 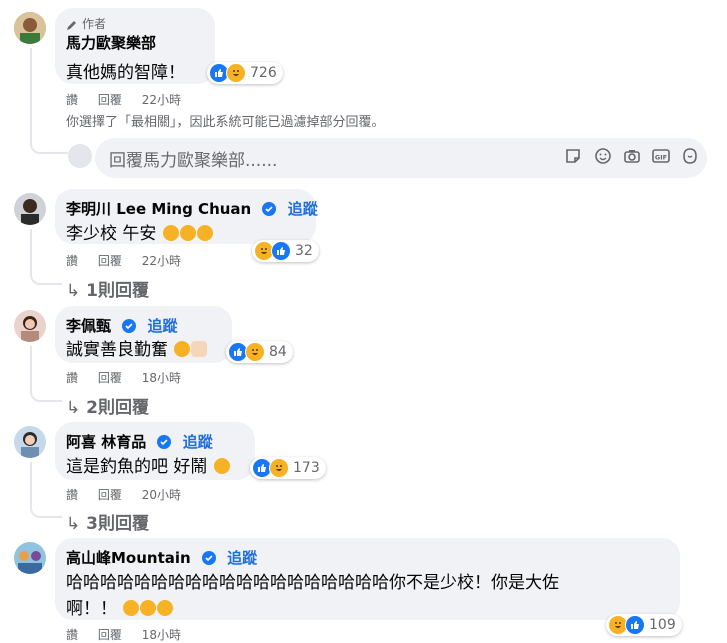 I want to click on sticker-icon, so click(x=573, y=156).